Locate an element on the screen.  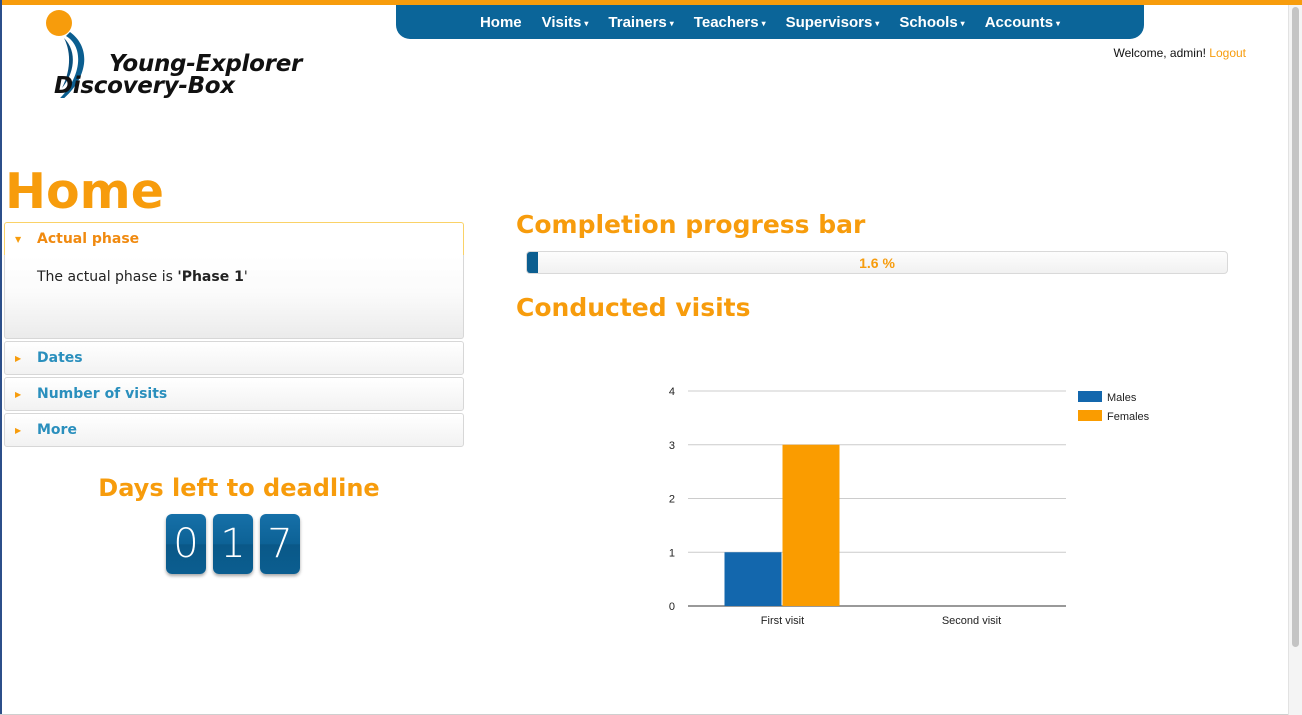
phase-name: Phase 1 is located at coordinates (212, 277).